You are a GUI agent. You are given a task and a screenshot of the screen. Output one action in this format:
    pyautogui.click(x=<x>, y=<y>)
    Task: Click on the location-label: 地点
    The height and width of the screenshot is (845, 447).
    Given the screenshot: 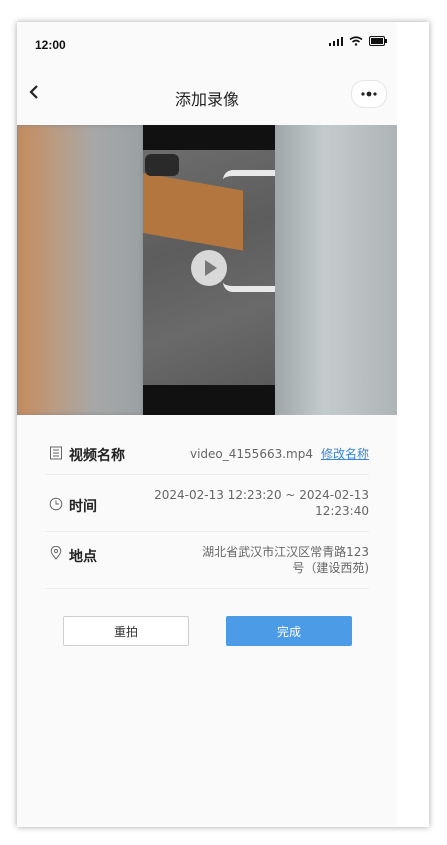 What is the action you would take?
    pyautogui.click(x=83, y=557)
    